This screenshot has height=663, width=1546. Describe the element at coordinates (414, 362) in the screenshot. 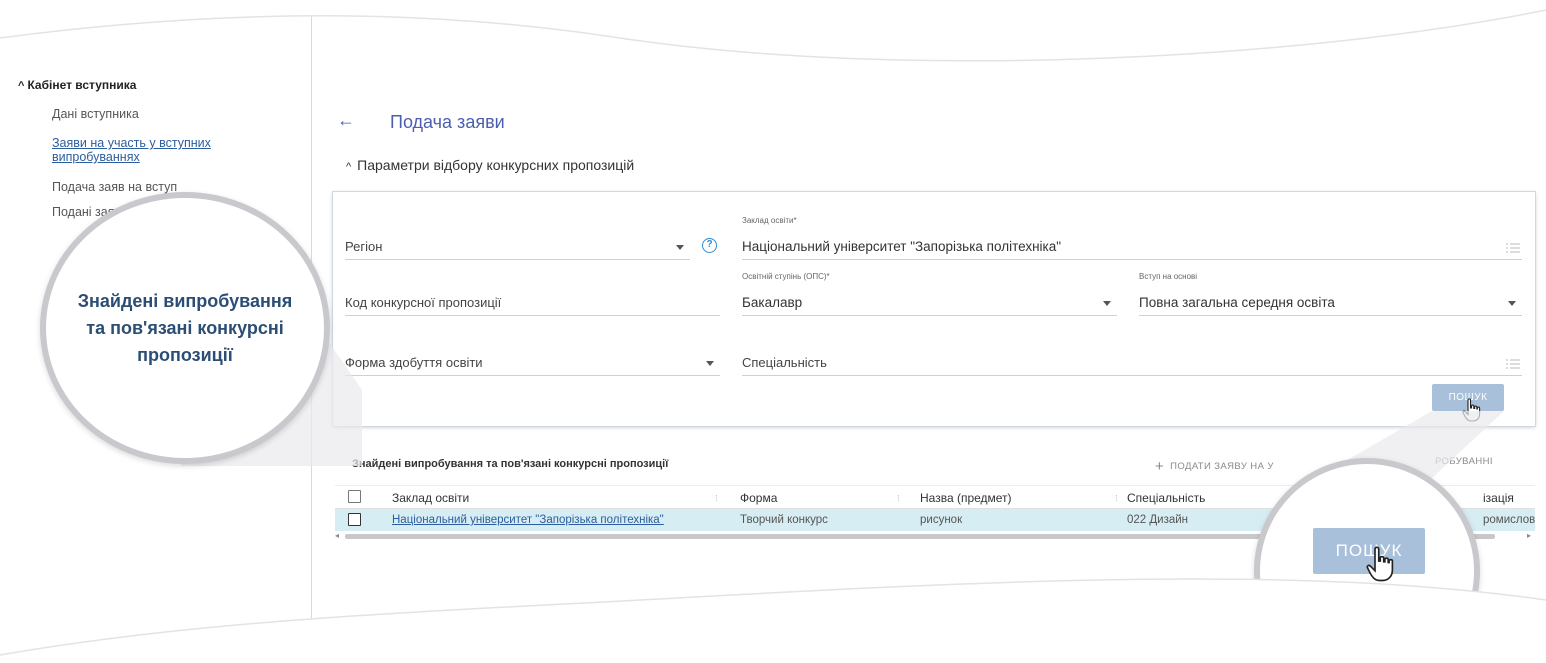

I see `study-form-label: Форма здобуття освіти` at that location.